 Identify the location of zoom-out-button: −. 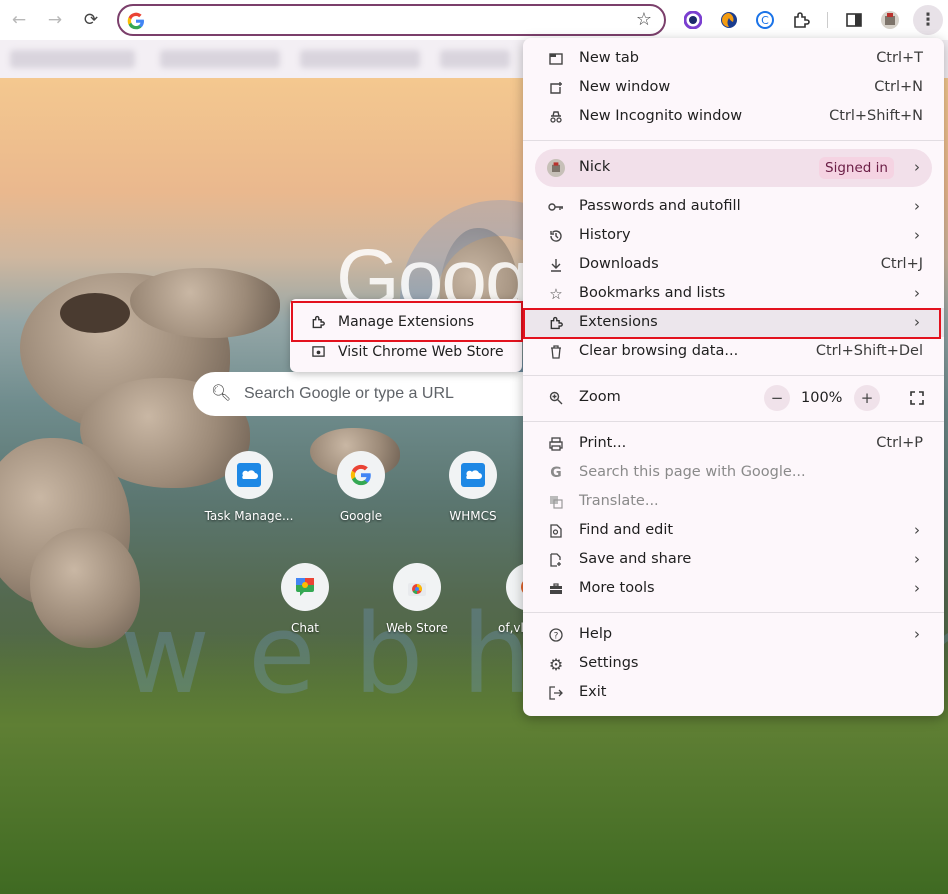
(777, 398).